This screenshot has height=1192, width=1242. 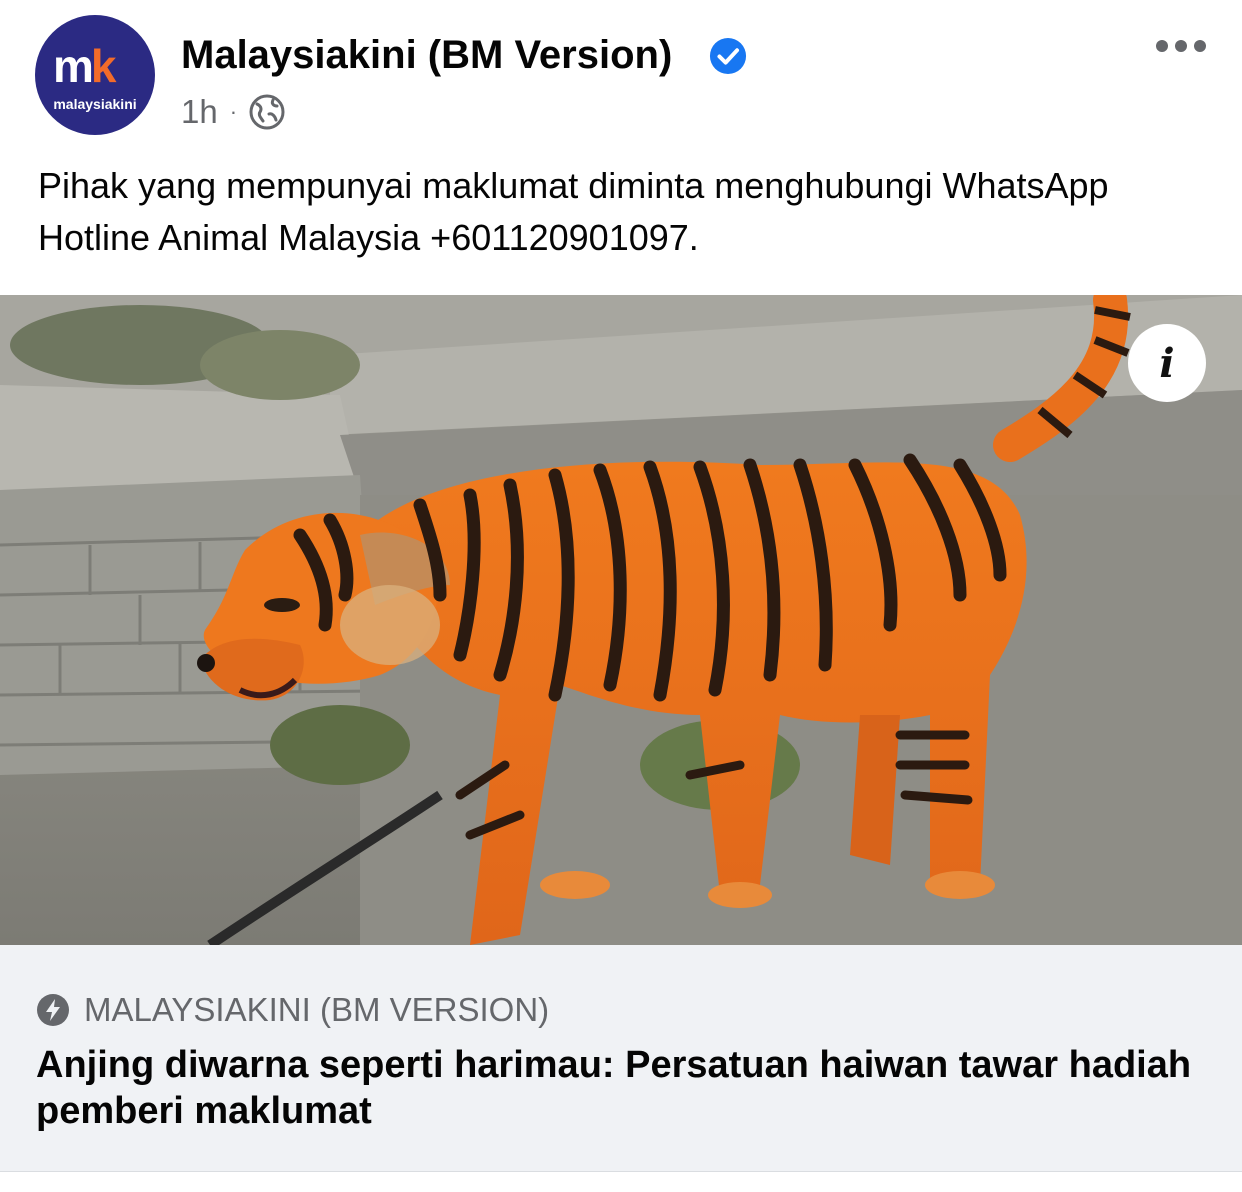 What do you see at coordinates (426, 55) in the screenshot?
I see `page-name: Malaysiakini (BM Version)` at bounding box center [426, 55].